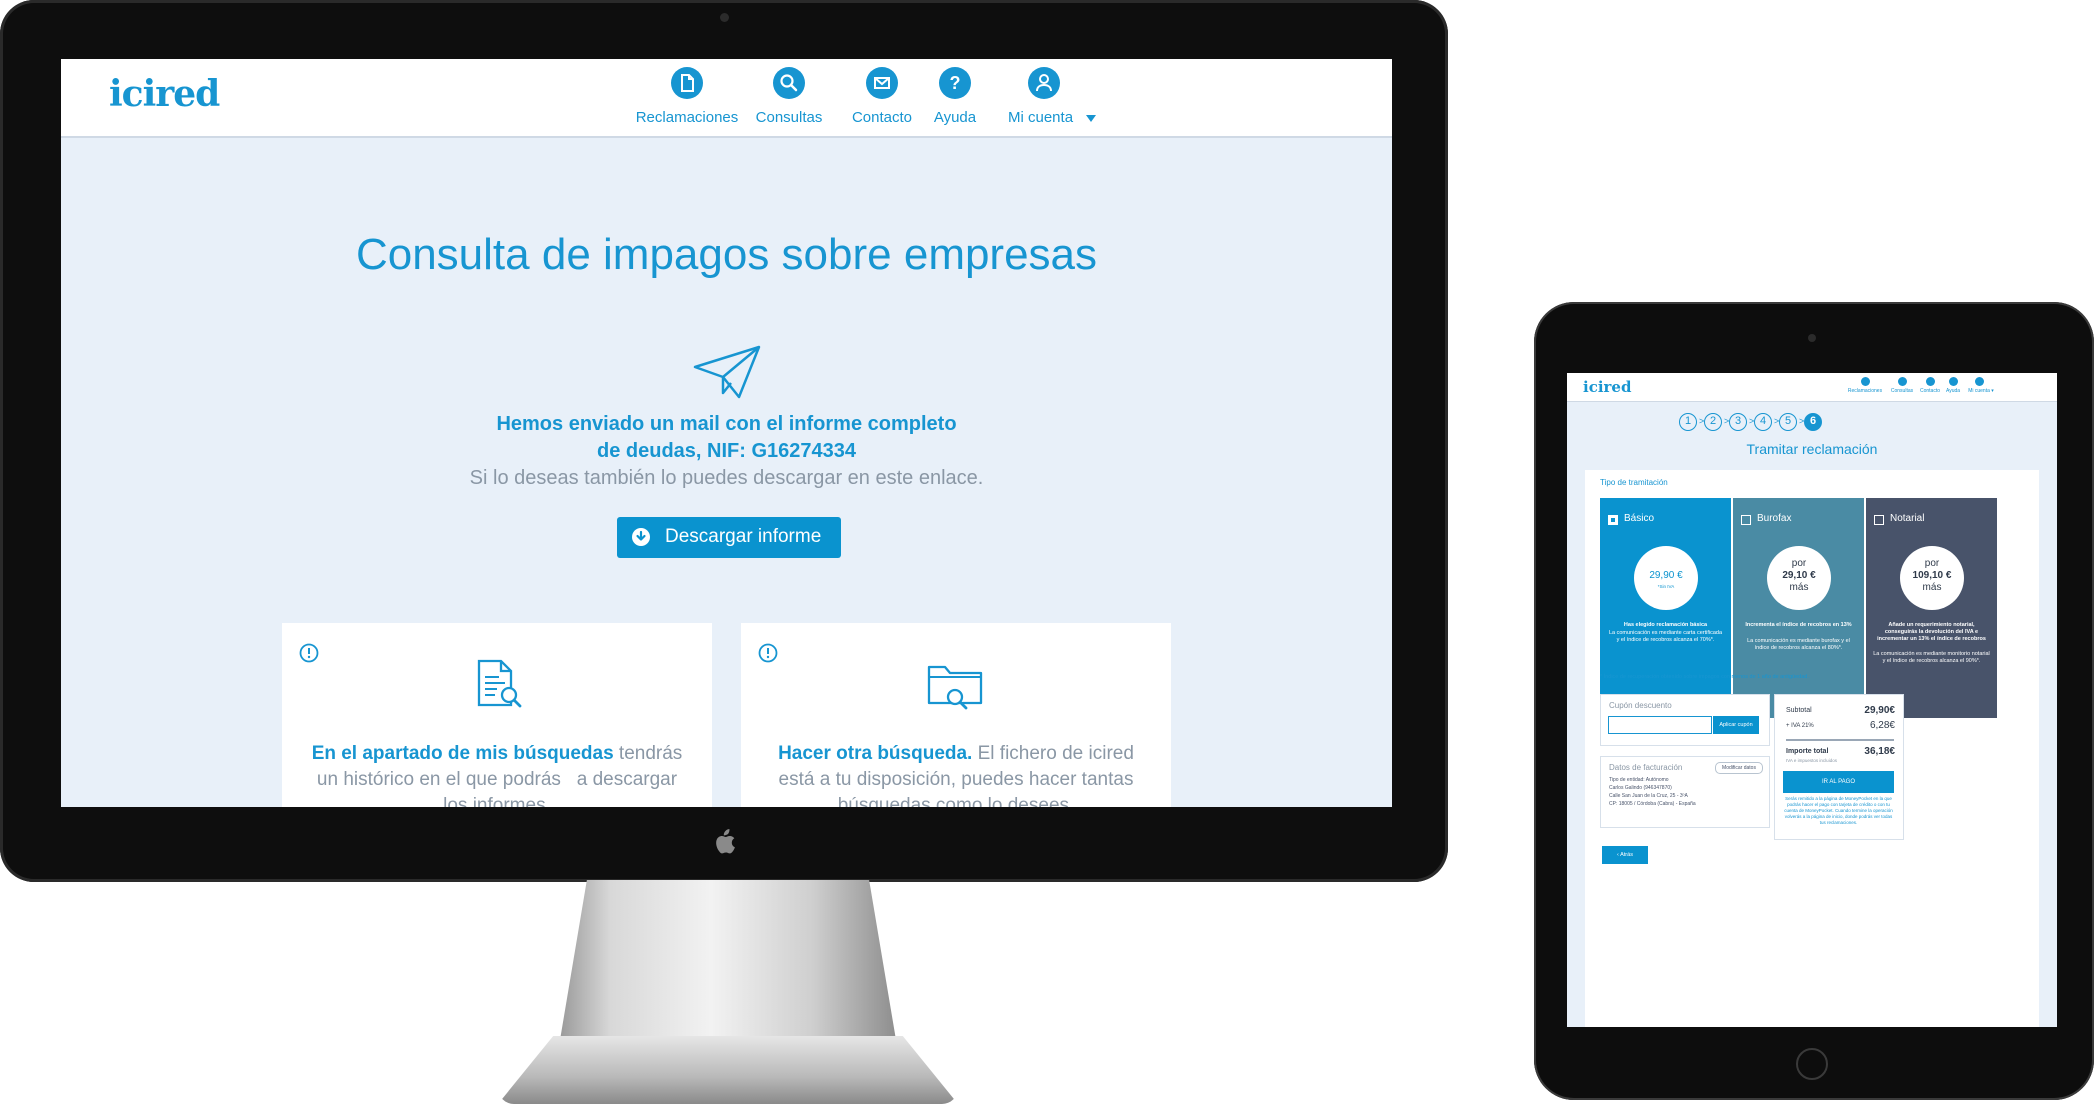  Describe the element at coordinates (1763, 422) in the screenshot. I see `step-4: 4` at that location.